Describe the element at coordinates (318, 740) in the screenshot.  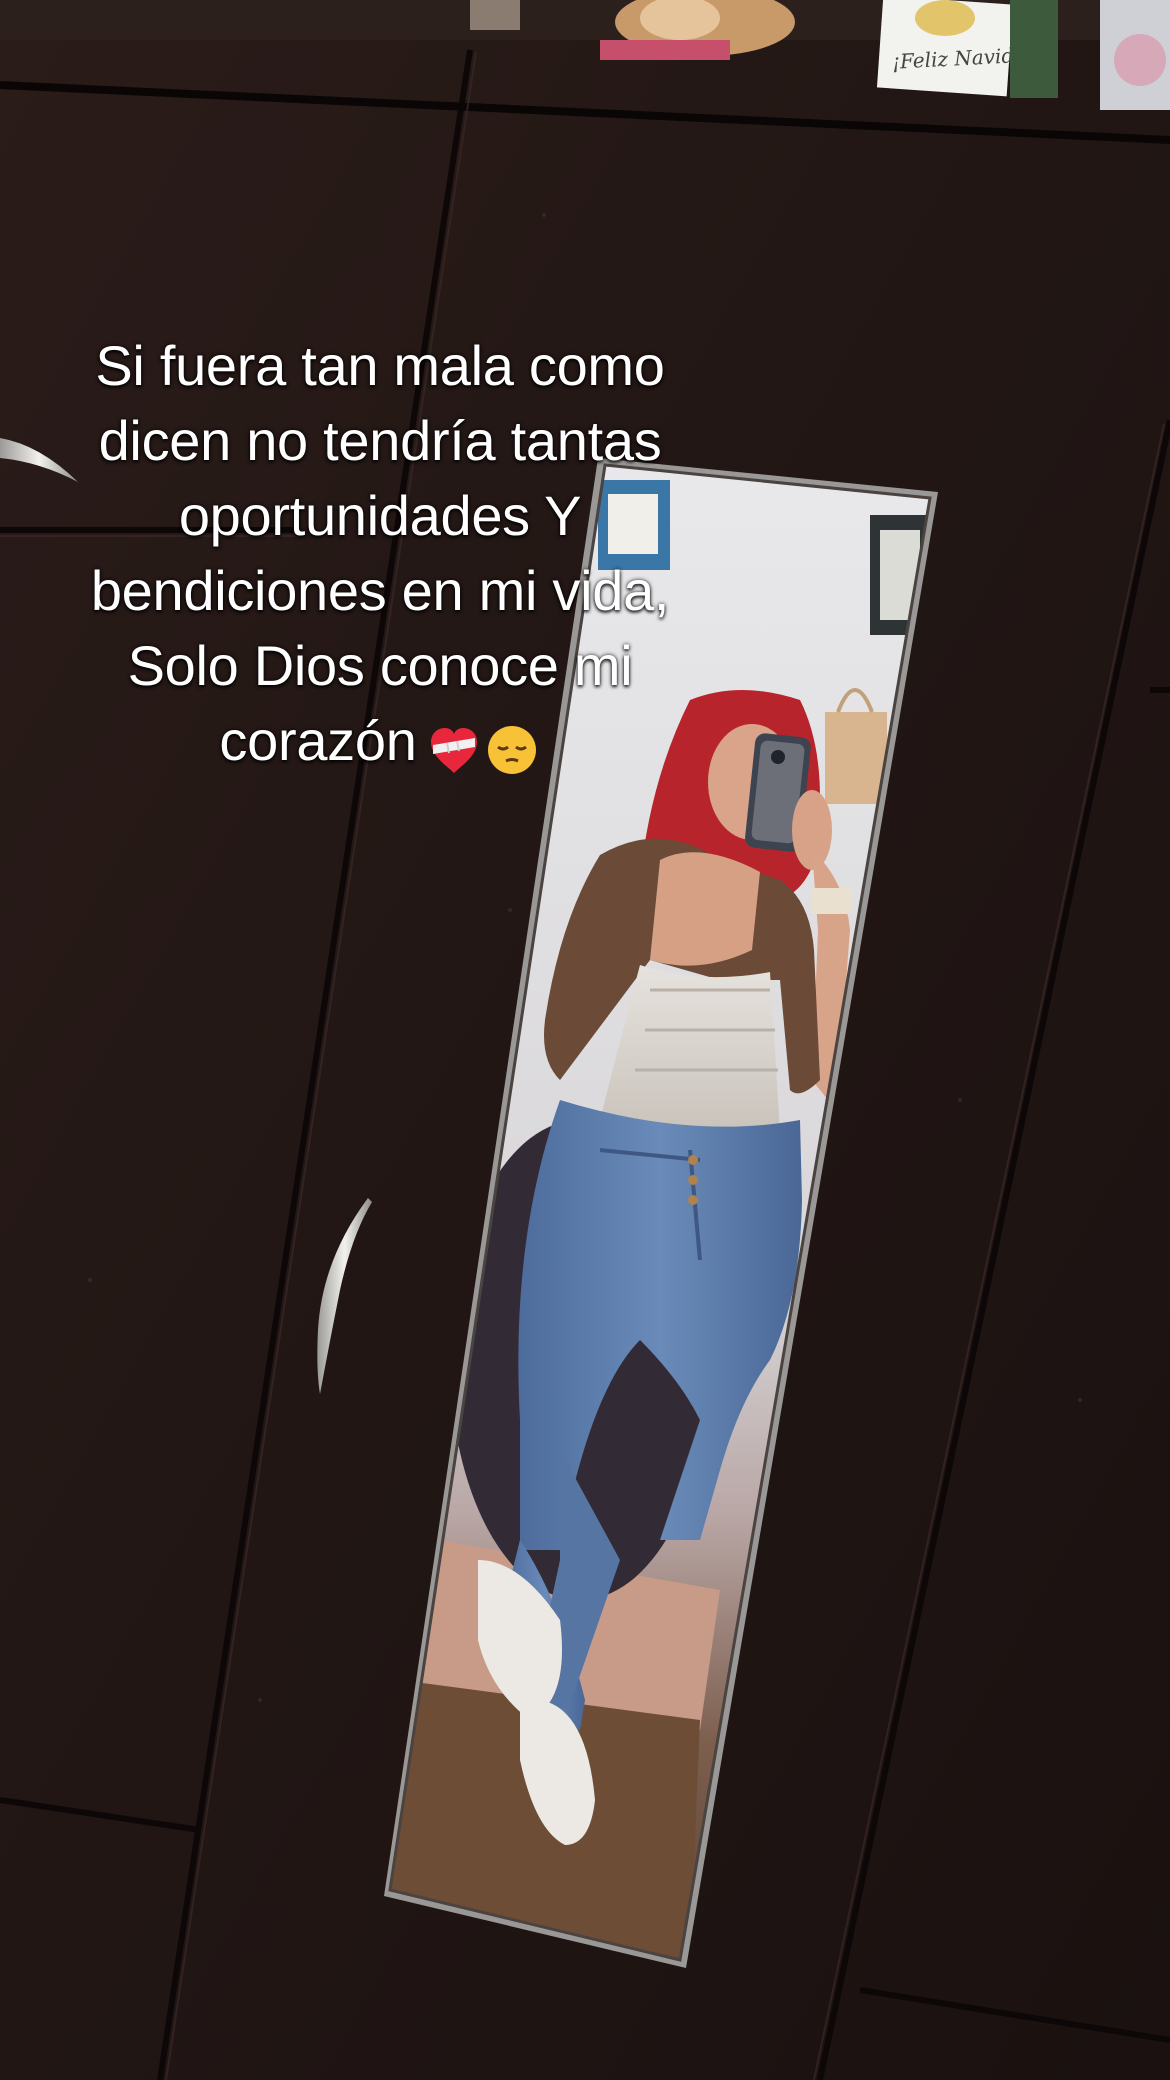
I see `caption-line-6: corazón` at that location.